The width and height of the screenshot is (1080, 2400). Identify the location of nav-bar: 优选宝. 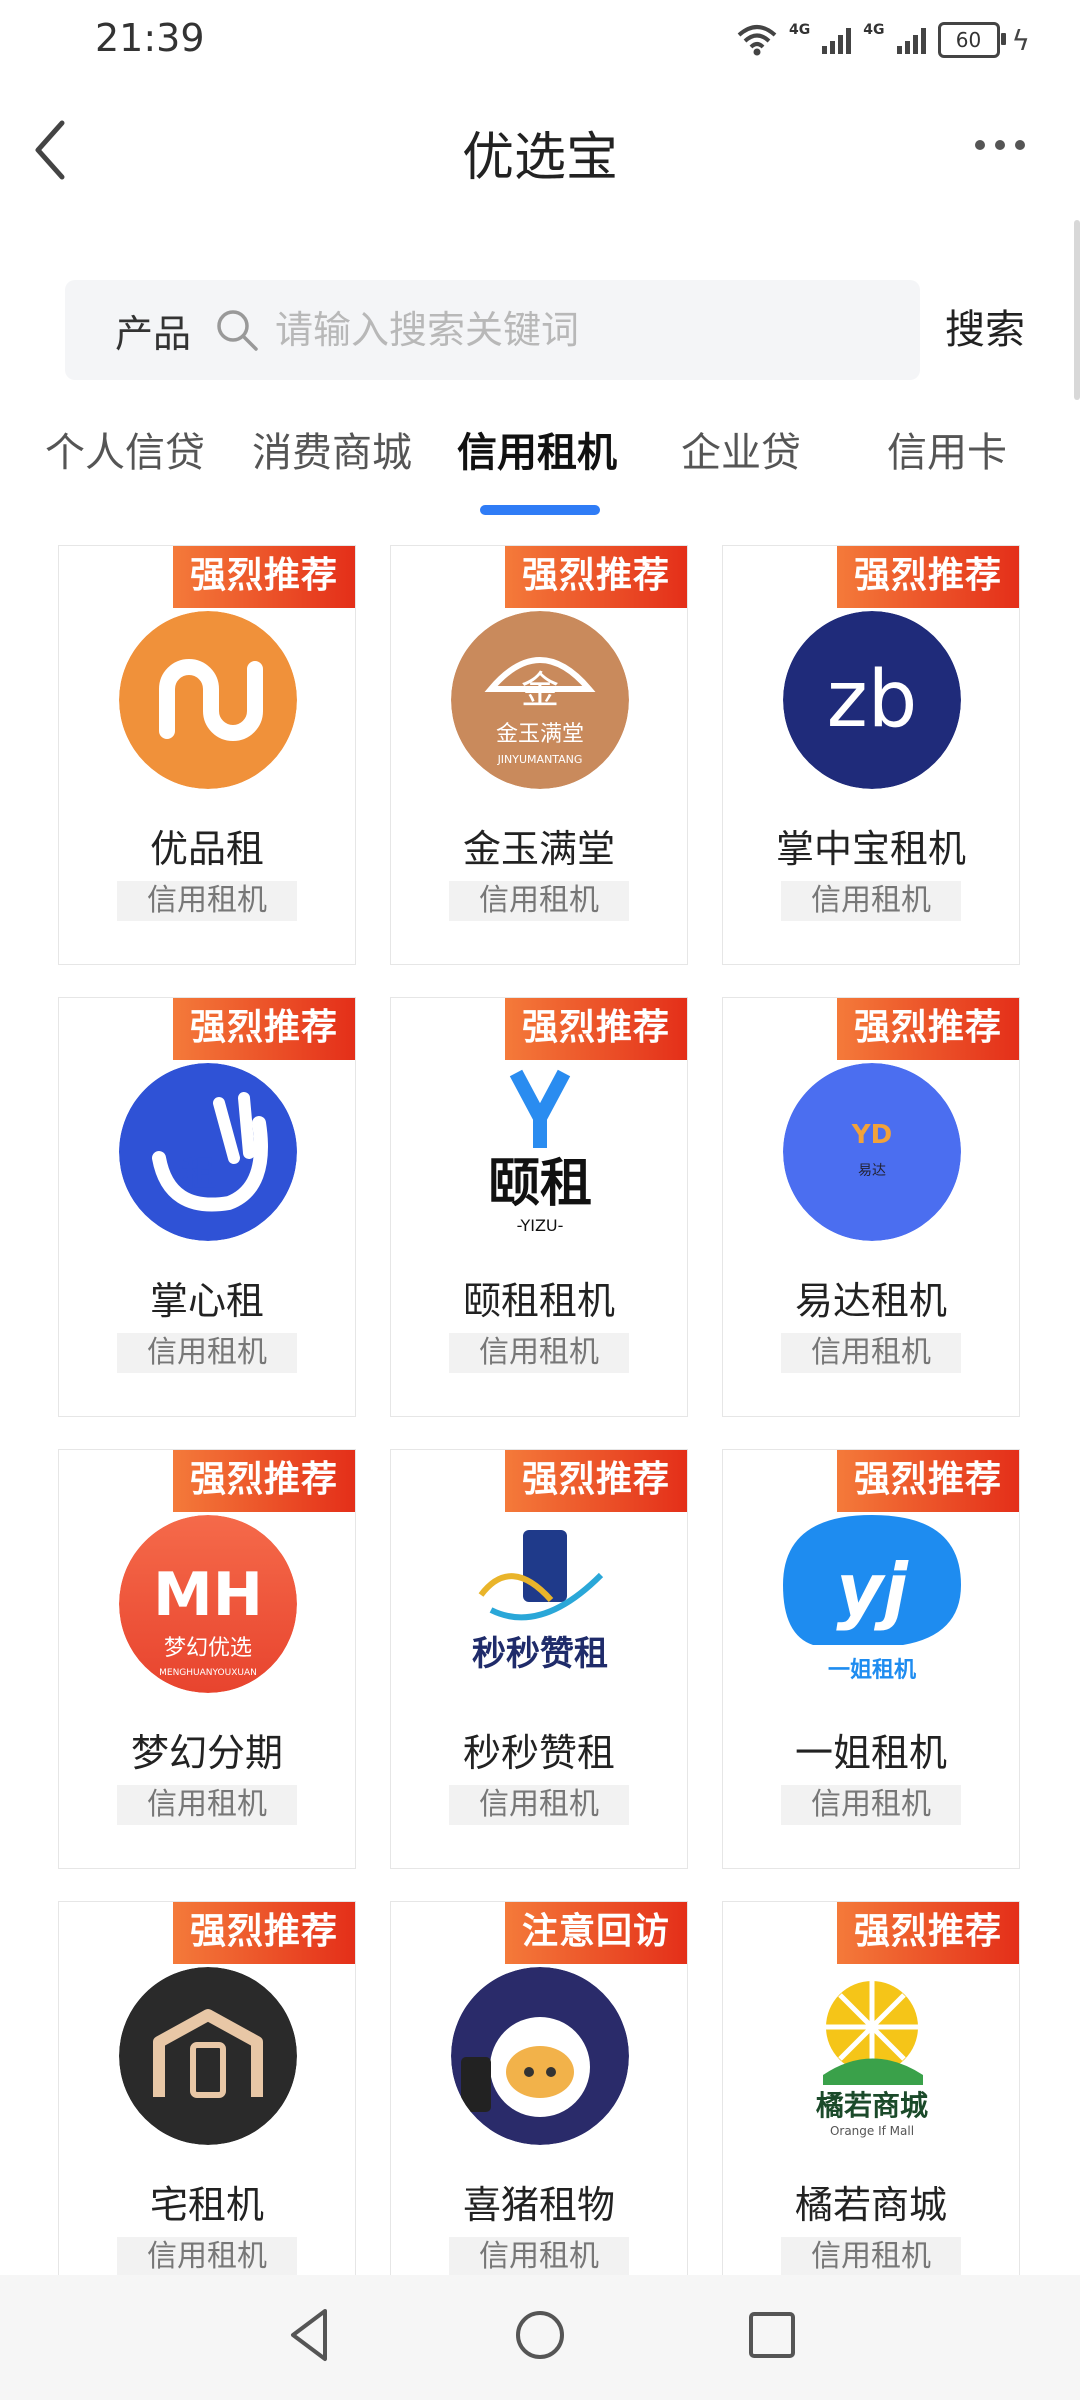
(540, 150).